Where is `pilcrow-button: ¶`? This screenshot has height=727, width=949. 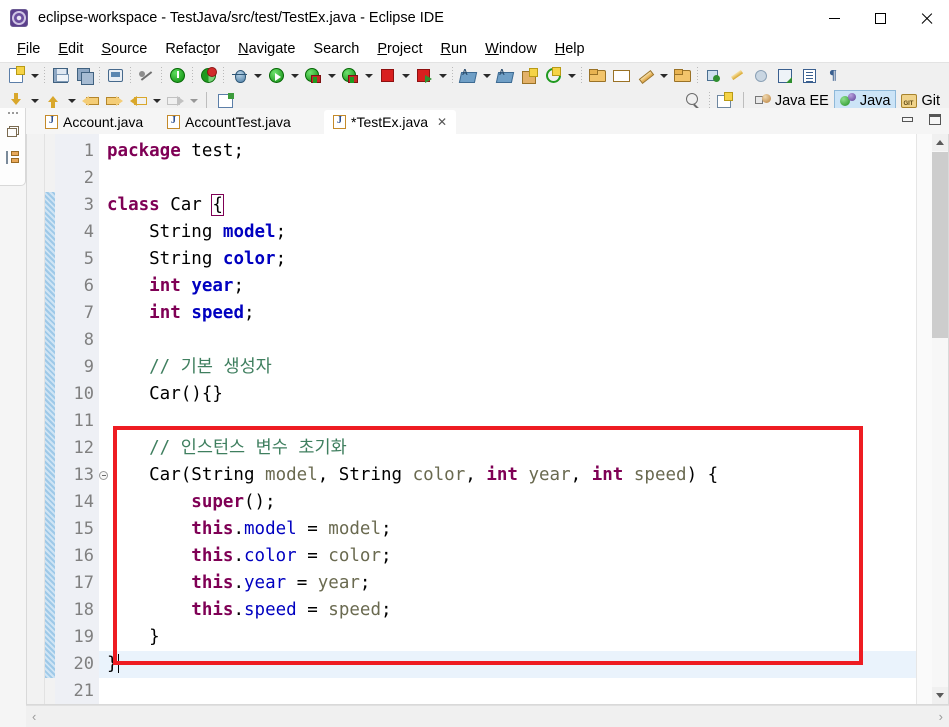
pilcrow-button: ¶ is located at coordinates (833, 75).